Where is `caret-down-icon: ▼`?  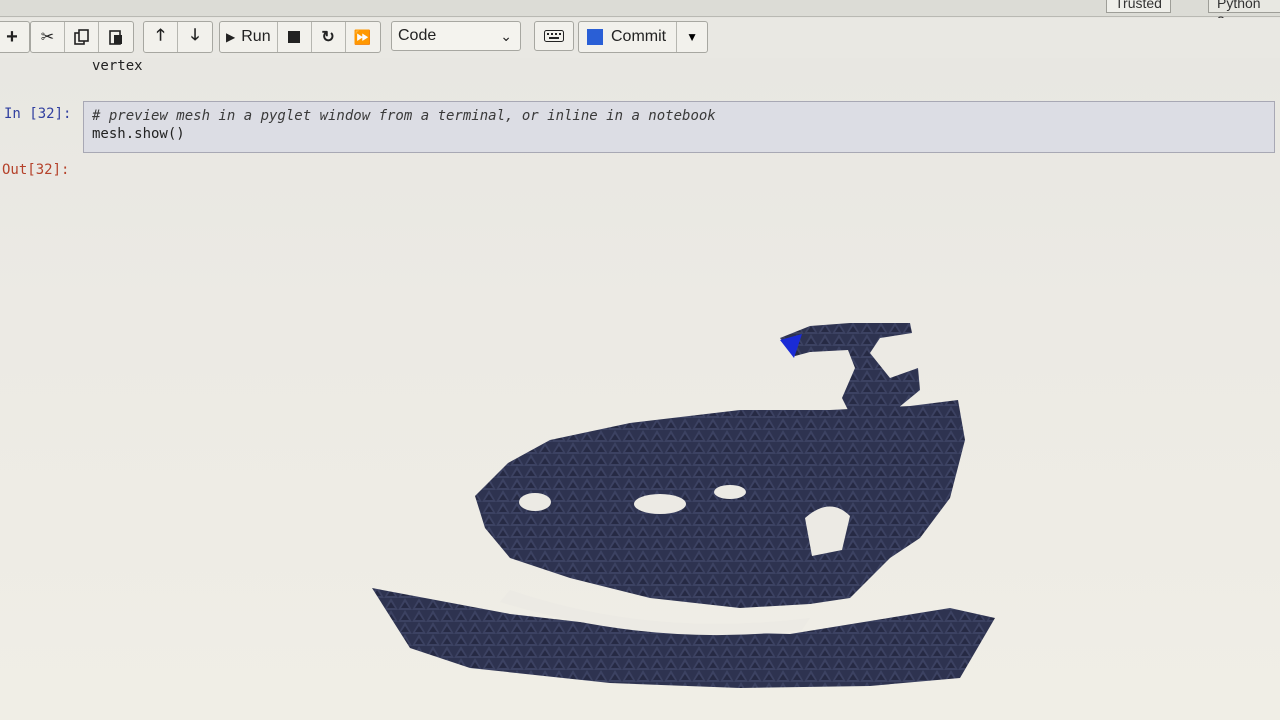
caret-down-icon: ▼ is located at coordinates (692, 37).